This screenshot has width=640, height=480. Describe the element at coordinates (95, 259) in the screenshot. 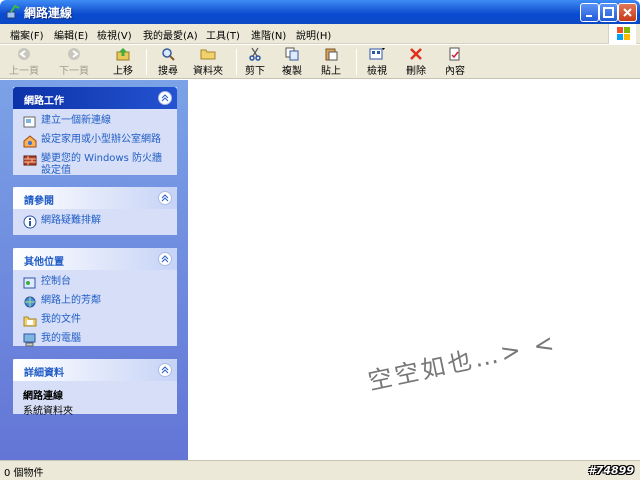

I see `other-places-header: 其他位置` at that location.